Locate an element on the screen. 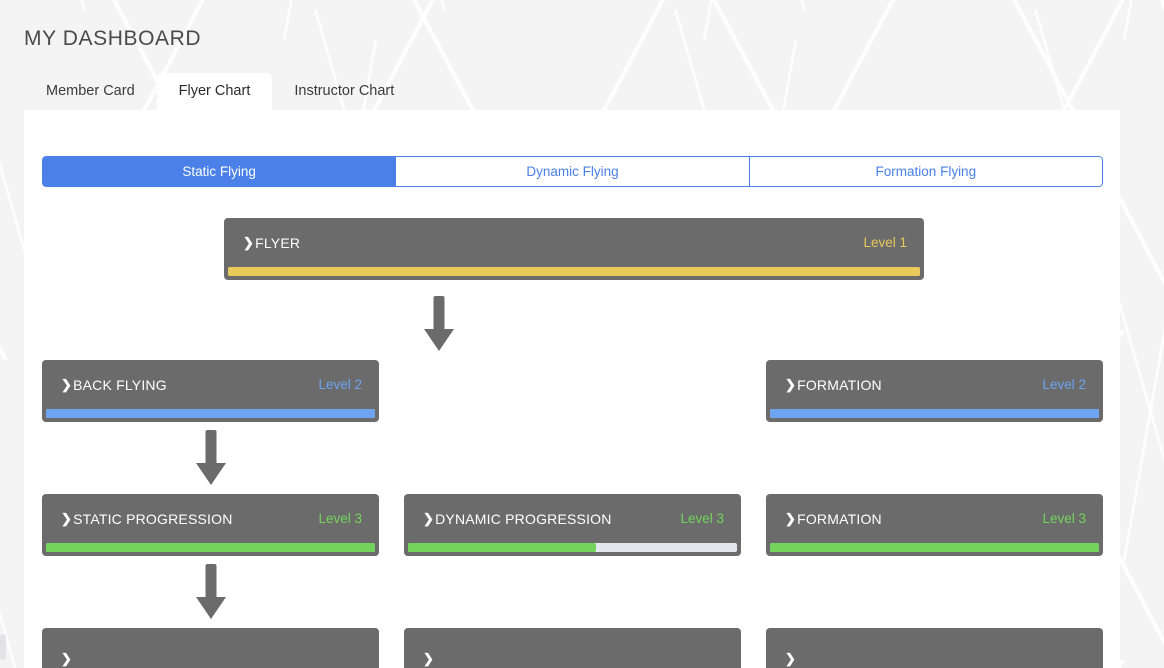 This screenshot has width=1164, height=668. chart-col-2: ❯ DYNAMIC PROGRESSION Level 3 is located at coordinates (572, 525).